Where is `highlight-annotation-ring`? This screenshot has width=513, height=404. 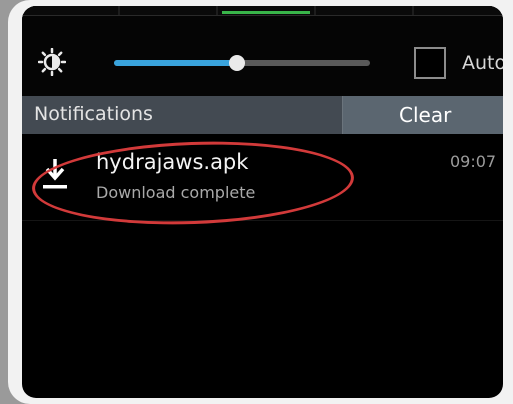 highlight-annotation-ring is located at coordinates (193, 183).